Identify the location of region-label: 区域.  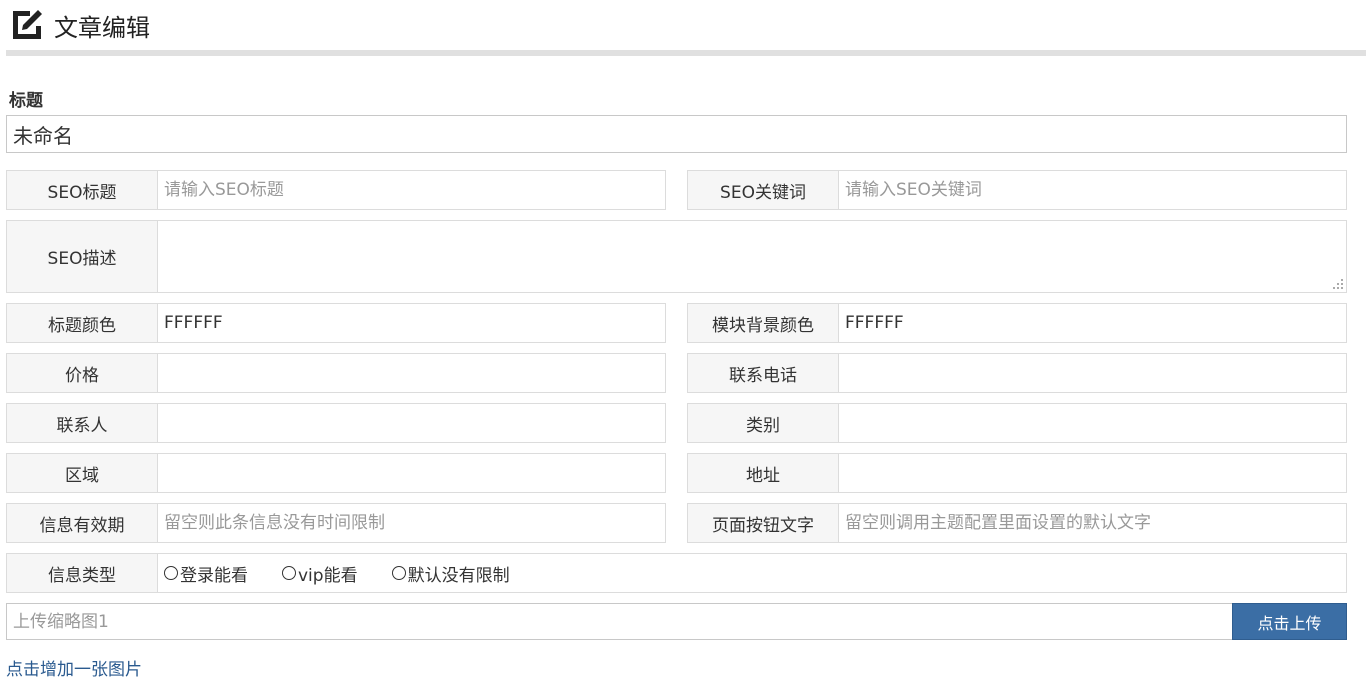
(82, 473).